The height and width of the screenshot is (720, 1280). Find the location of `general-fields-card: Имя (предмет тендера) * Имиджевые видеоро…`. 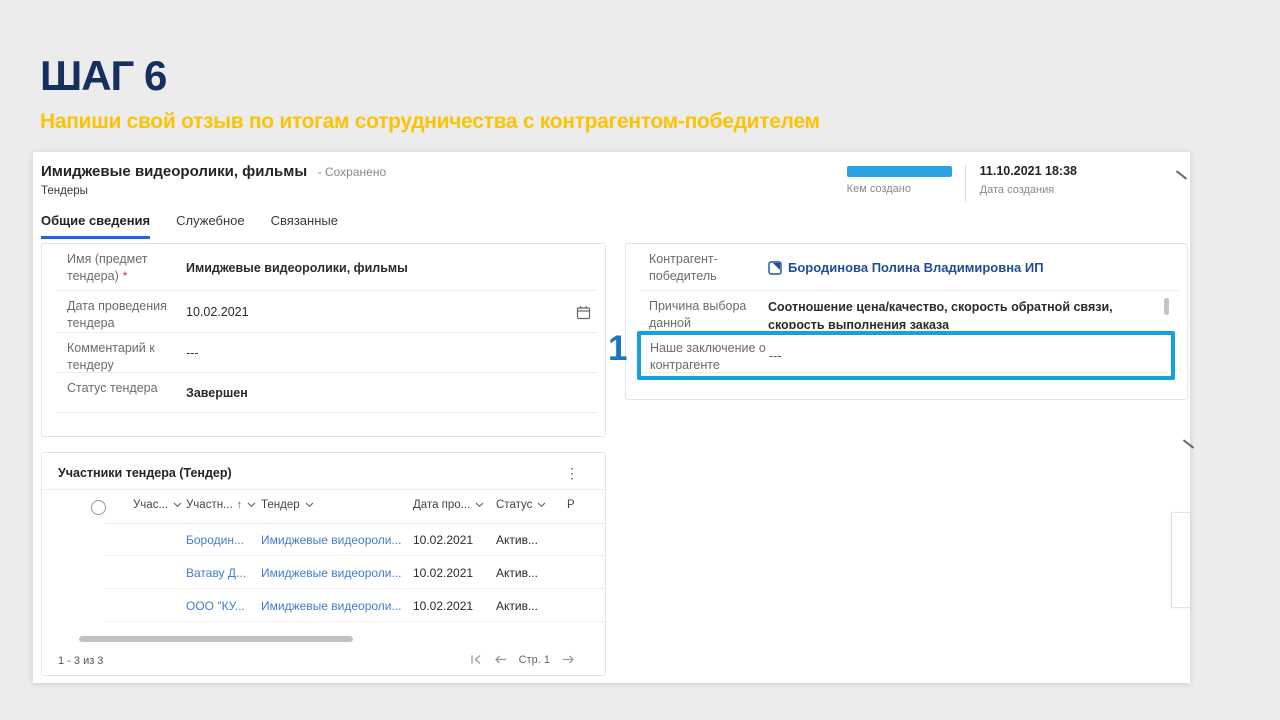

general-fields-card: Имя (предмет тендера) * Имиджевые видеоро… is located at coordinates (323, 340).